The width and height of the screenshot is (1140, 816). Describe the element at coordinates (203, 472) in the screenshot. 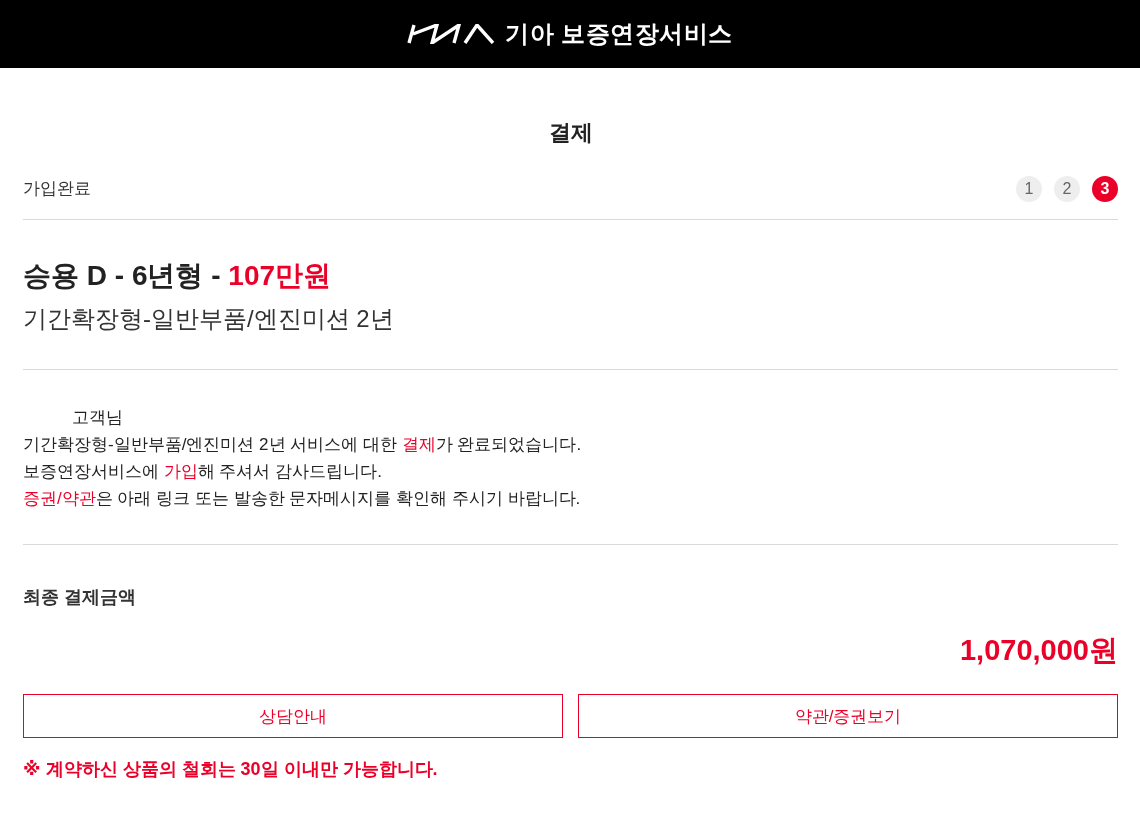

I see `message-text: 보증연장서비스에 가입해 주셔서 감사드립니다.` at that location.